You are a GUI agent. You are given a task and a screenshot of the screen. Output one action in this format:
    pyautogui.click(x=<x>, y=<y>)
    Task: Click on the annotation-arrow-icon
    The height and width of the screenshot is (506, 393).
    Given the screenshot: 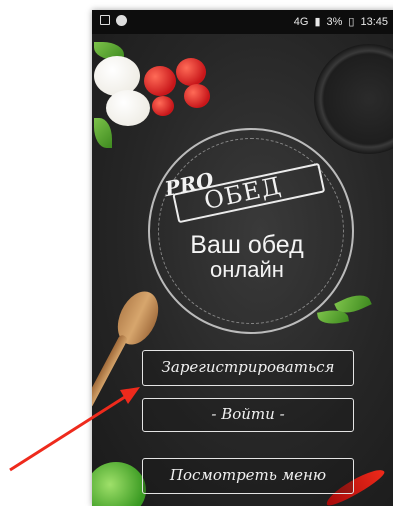 What is the action you would take?
    pyautogui.click(x=74, y=429)
    